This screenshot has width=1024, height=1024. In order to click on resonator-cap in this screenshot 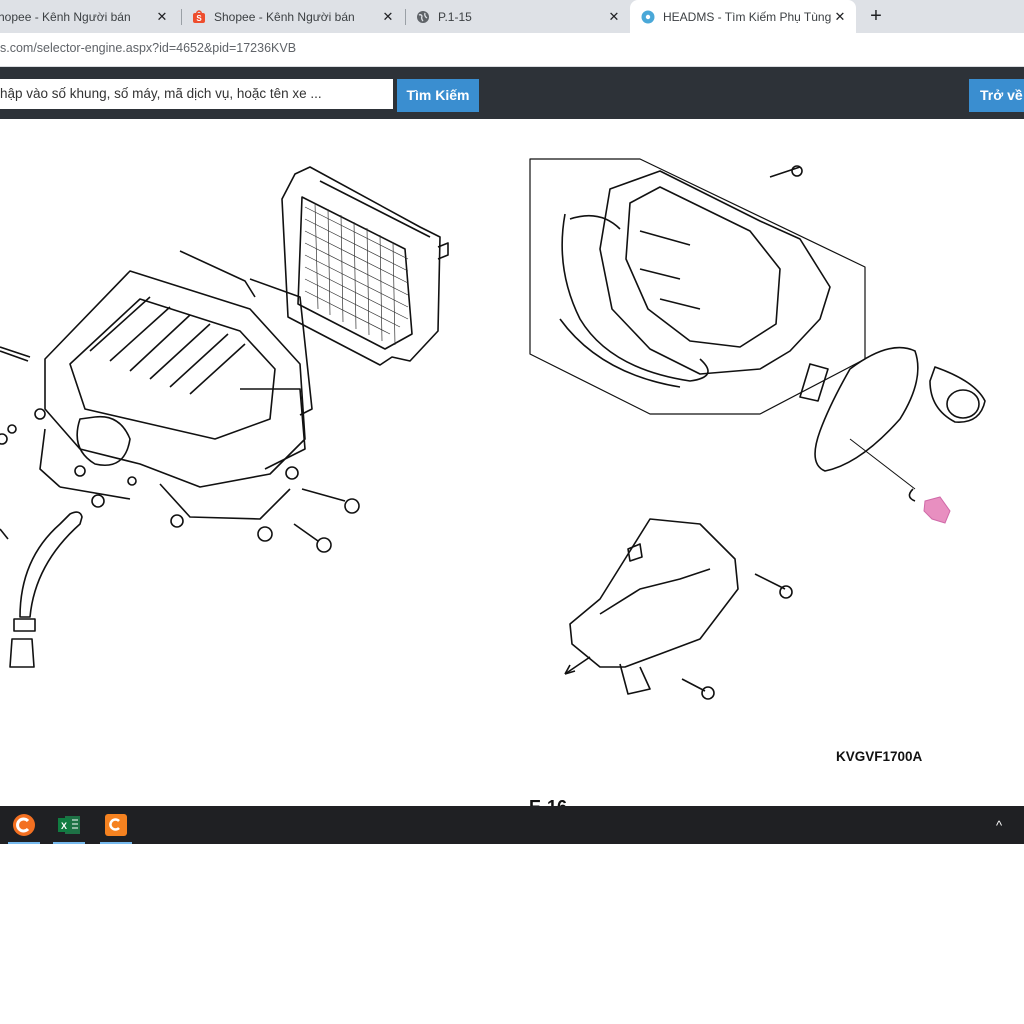, I will do `click(957, 394)`.